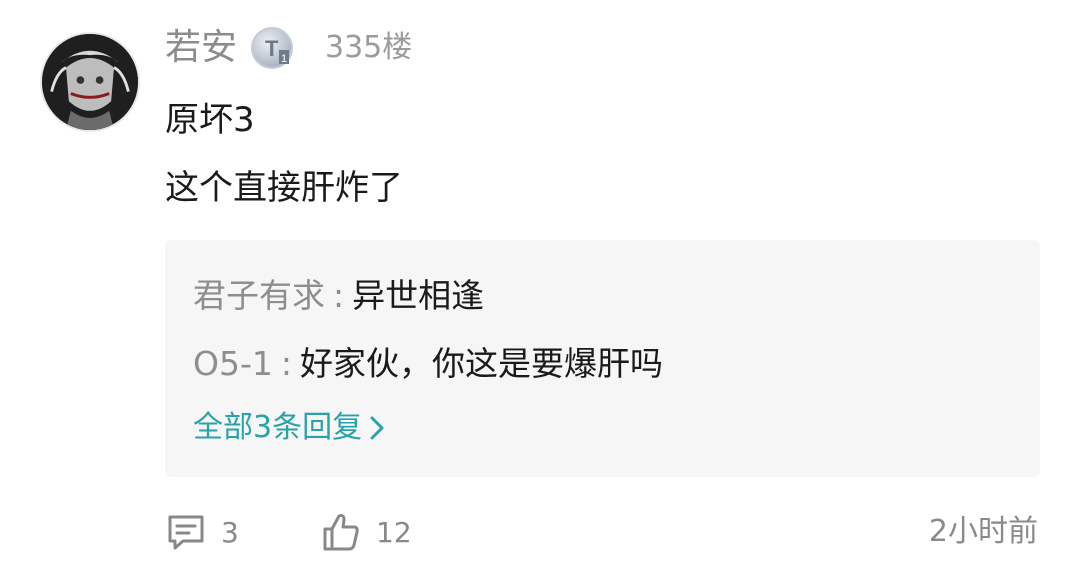 The image size is (1080, 573). Describe the element at coordinates (210, 120) in the screenshot. I see `comment-text-line-1: 原坏3` at that location.